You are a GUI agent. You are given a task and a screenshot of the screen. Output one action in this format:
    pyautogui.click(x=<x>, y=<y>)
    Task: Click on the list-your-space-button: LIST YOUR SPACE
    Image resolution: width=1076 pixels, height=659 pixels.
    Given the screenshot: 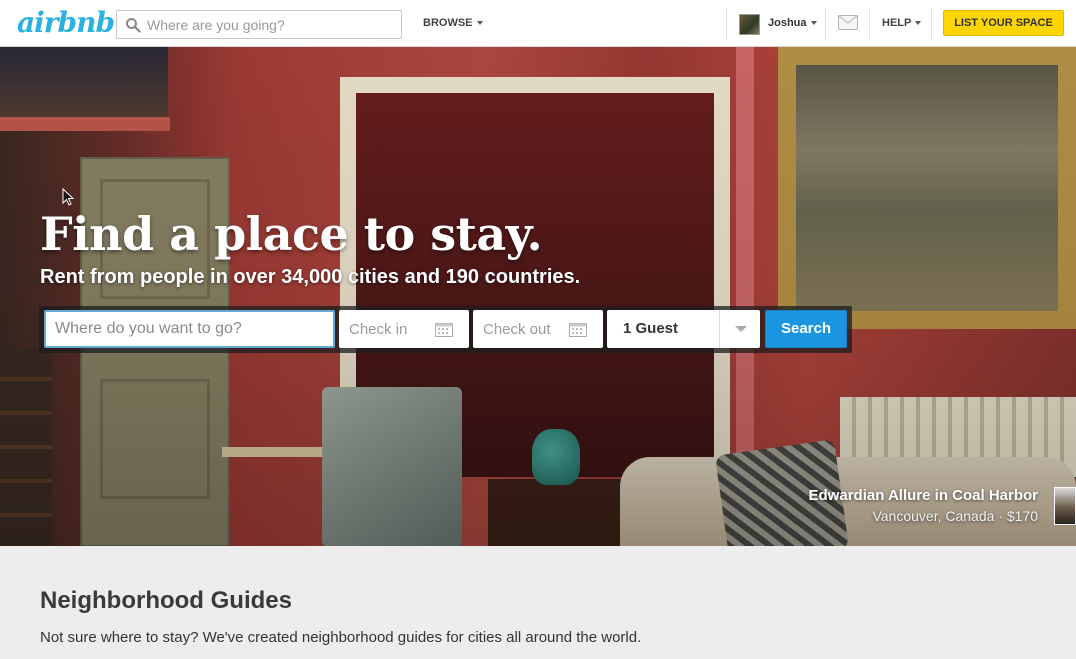 What is the action you would take?
    pyautogui.click(x=1003, y=23)
    